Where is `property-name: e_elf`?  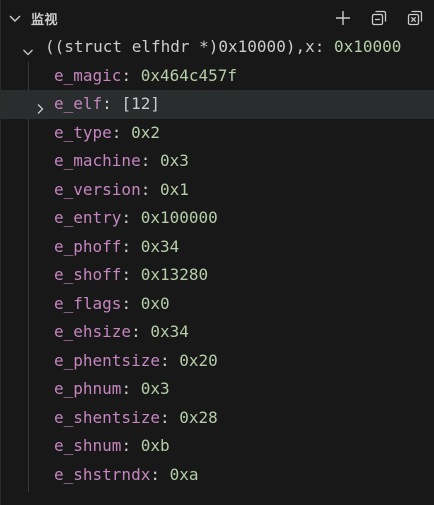 property-name: e_elf is located at coordinates (78, 103).